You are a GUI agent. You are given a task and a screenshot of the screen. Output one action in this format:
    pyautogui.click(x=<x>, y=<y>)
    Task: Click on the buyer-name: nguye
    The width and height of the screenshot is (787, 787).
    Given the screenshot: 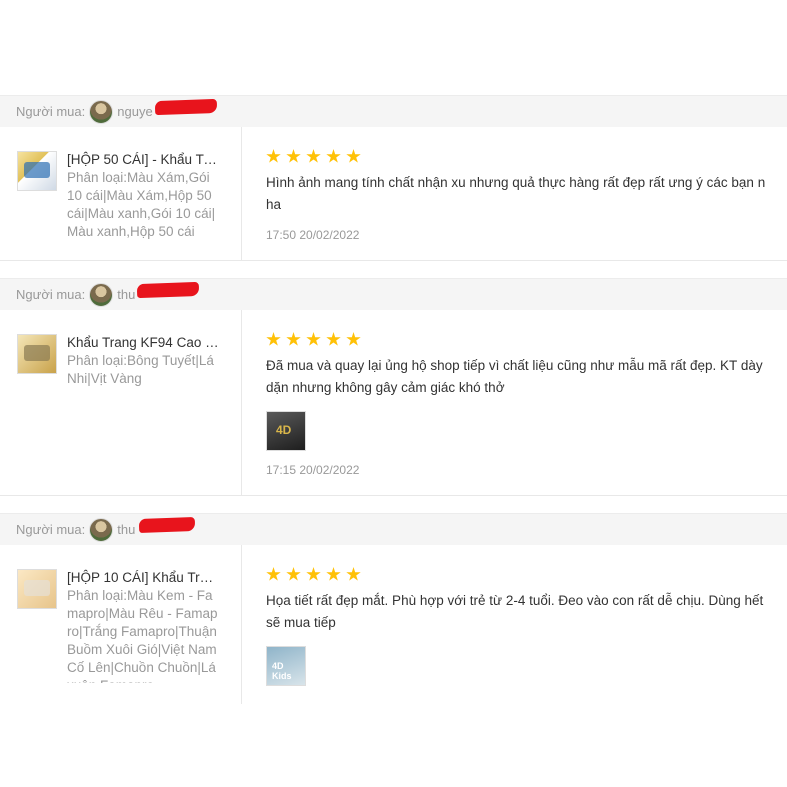 What is the action you would take?
    pyautogui.click(x=167, y=108)
    